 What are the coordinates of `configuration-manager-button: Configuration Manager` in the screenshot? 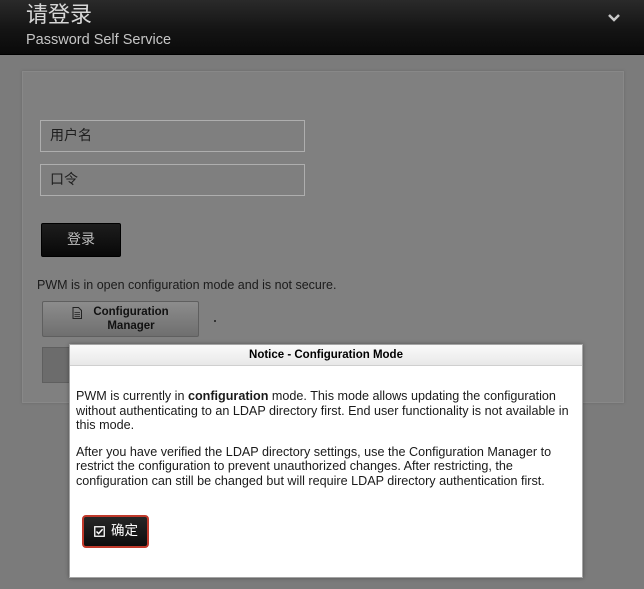 It's located at (120, 319).